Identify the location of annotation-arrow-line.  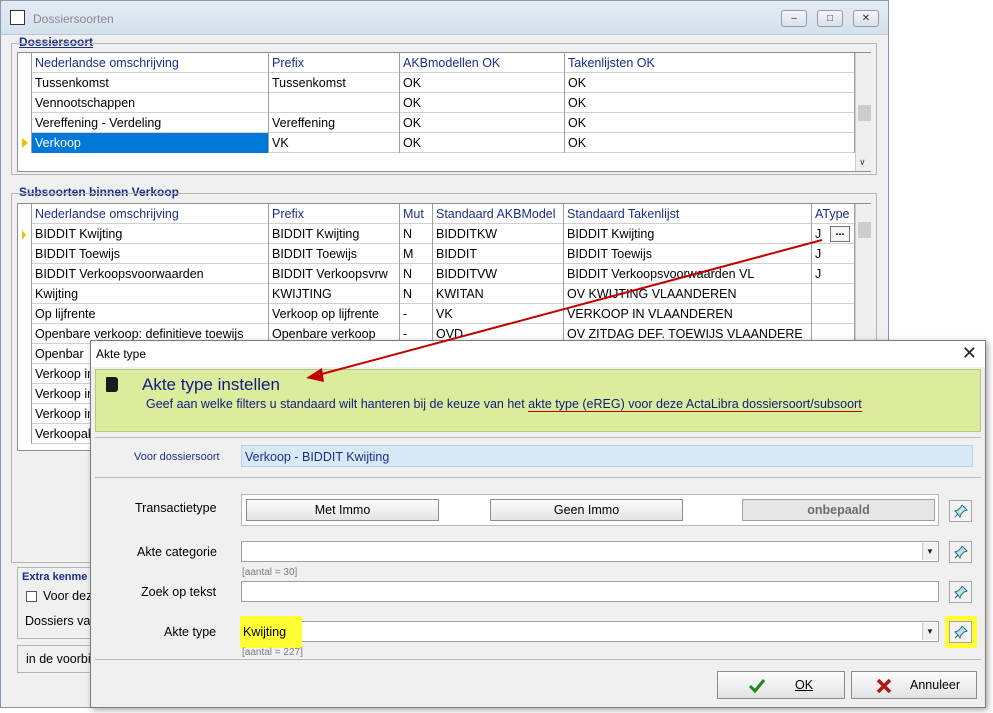
(570, 307).